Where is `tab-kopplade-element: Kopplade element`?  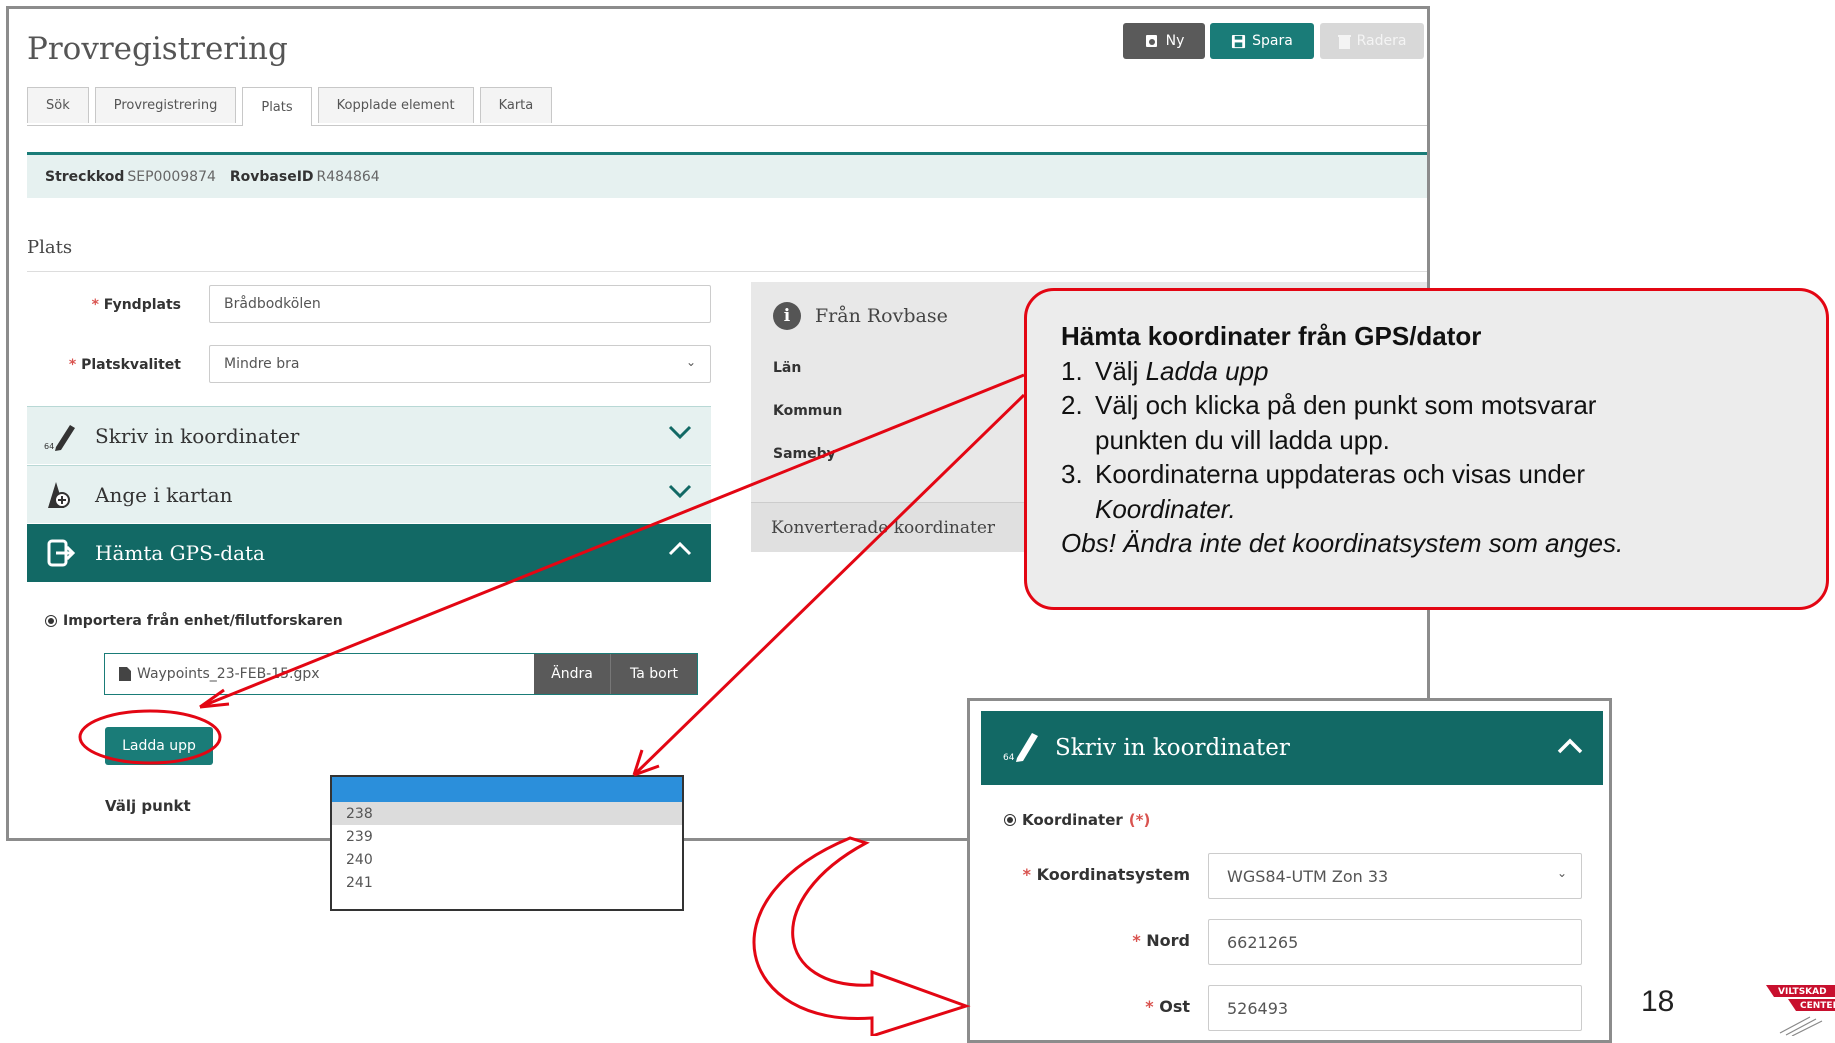 tab-kopplade-element: Kopplade element is located at coordinates (395, 105).